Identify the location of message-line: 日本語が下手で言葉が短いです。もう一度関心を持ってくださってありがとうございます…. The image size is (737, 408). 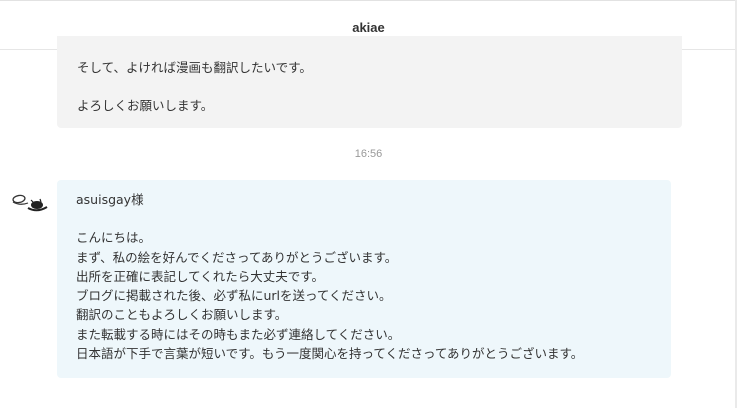
(330, 354).